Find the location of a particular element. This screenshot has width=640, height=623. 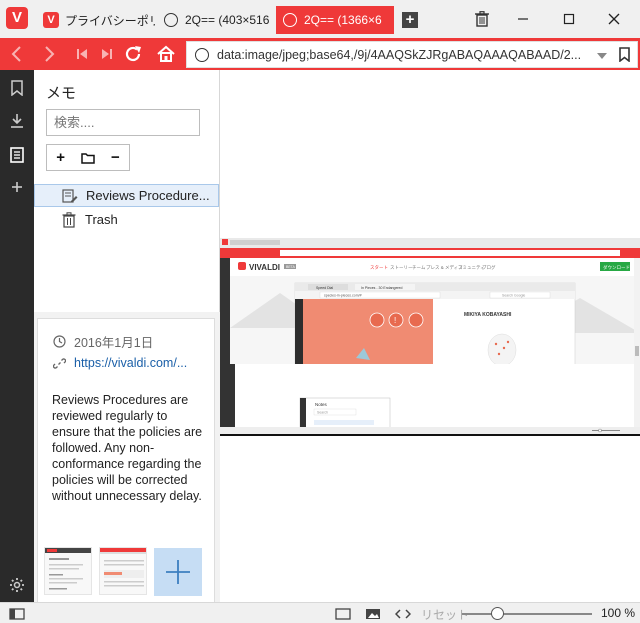

maximize-button is located at coordinates (569, 19).